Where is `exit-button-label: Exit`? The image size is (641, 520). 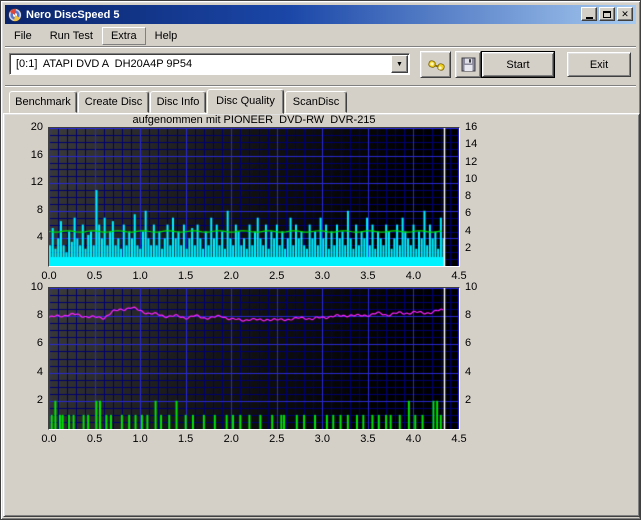
exit-button-label: Exit is located at coordinates (599, 64).